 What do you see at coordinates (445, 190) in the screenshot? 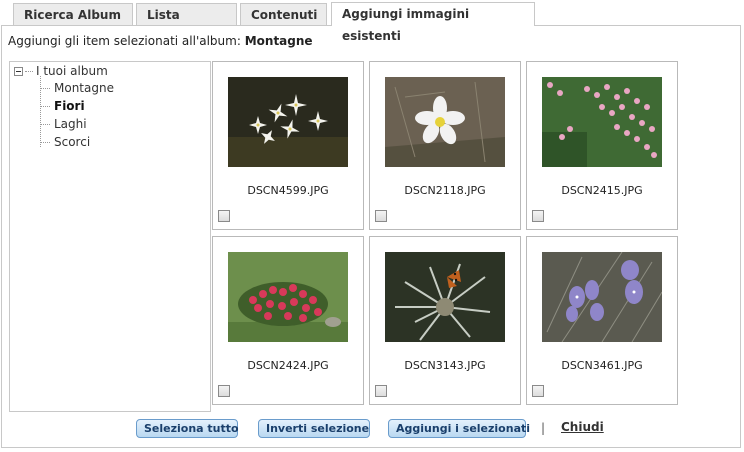
I see `image-filename: DSCN2118.JPG` at bounding box center [445, 190].